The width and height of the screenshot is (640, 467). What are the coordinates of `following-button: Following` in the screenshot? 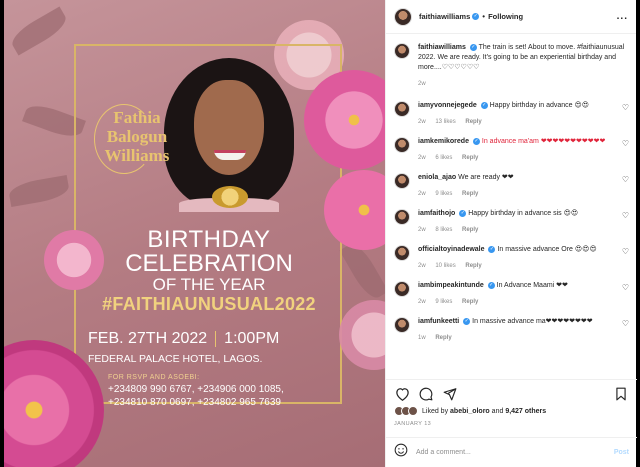 It's located at (505, 16).